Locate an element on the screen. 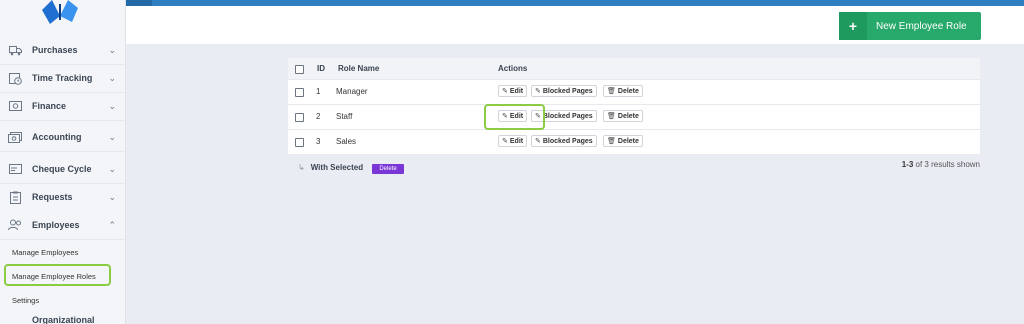 The image size is (1024, 324). header-id: ID is located at coordinates (321, 68).